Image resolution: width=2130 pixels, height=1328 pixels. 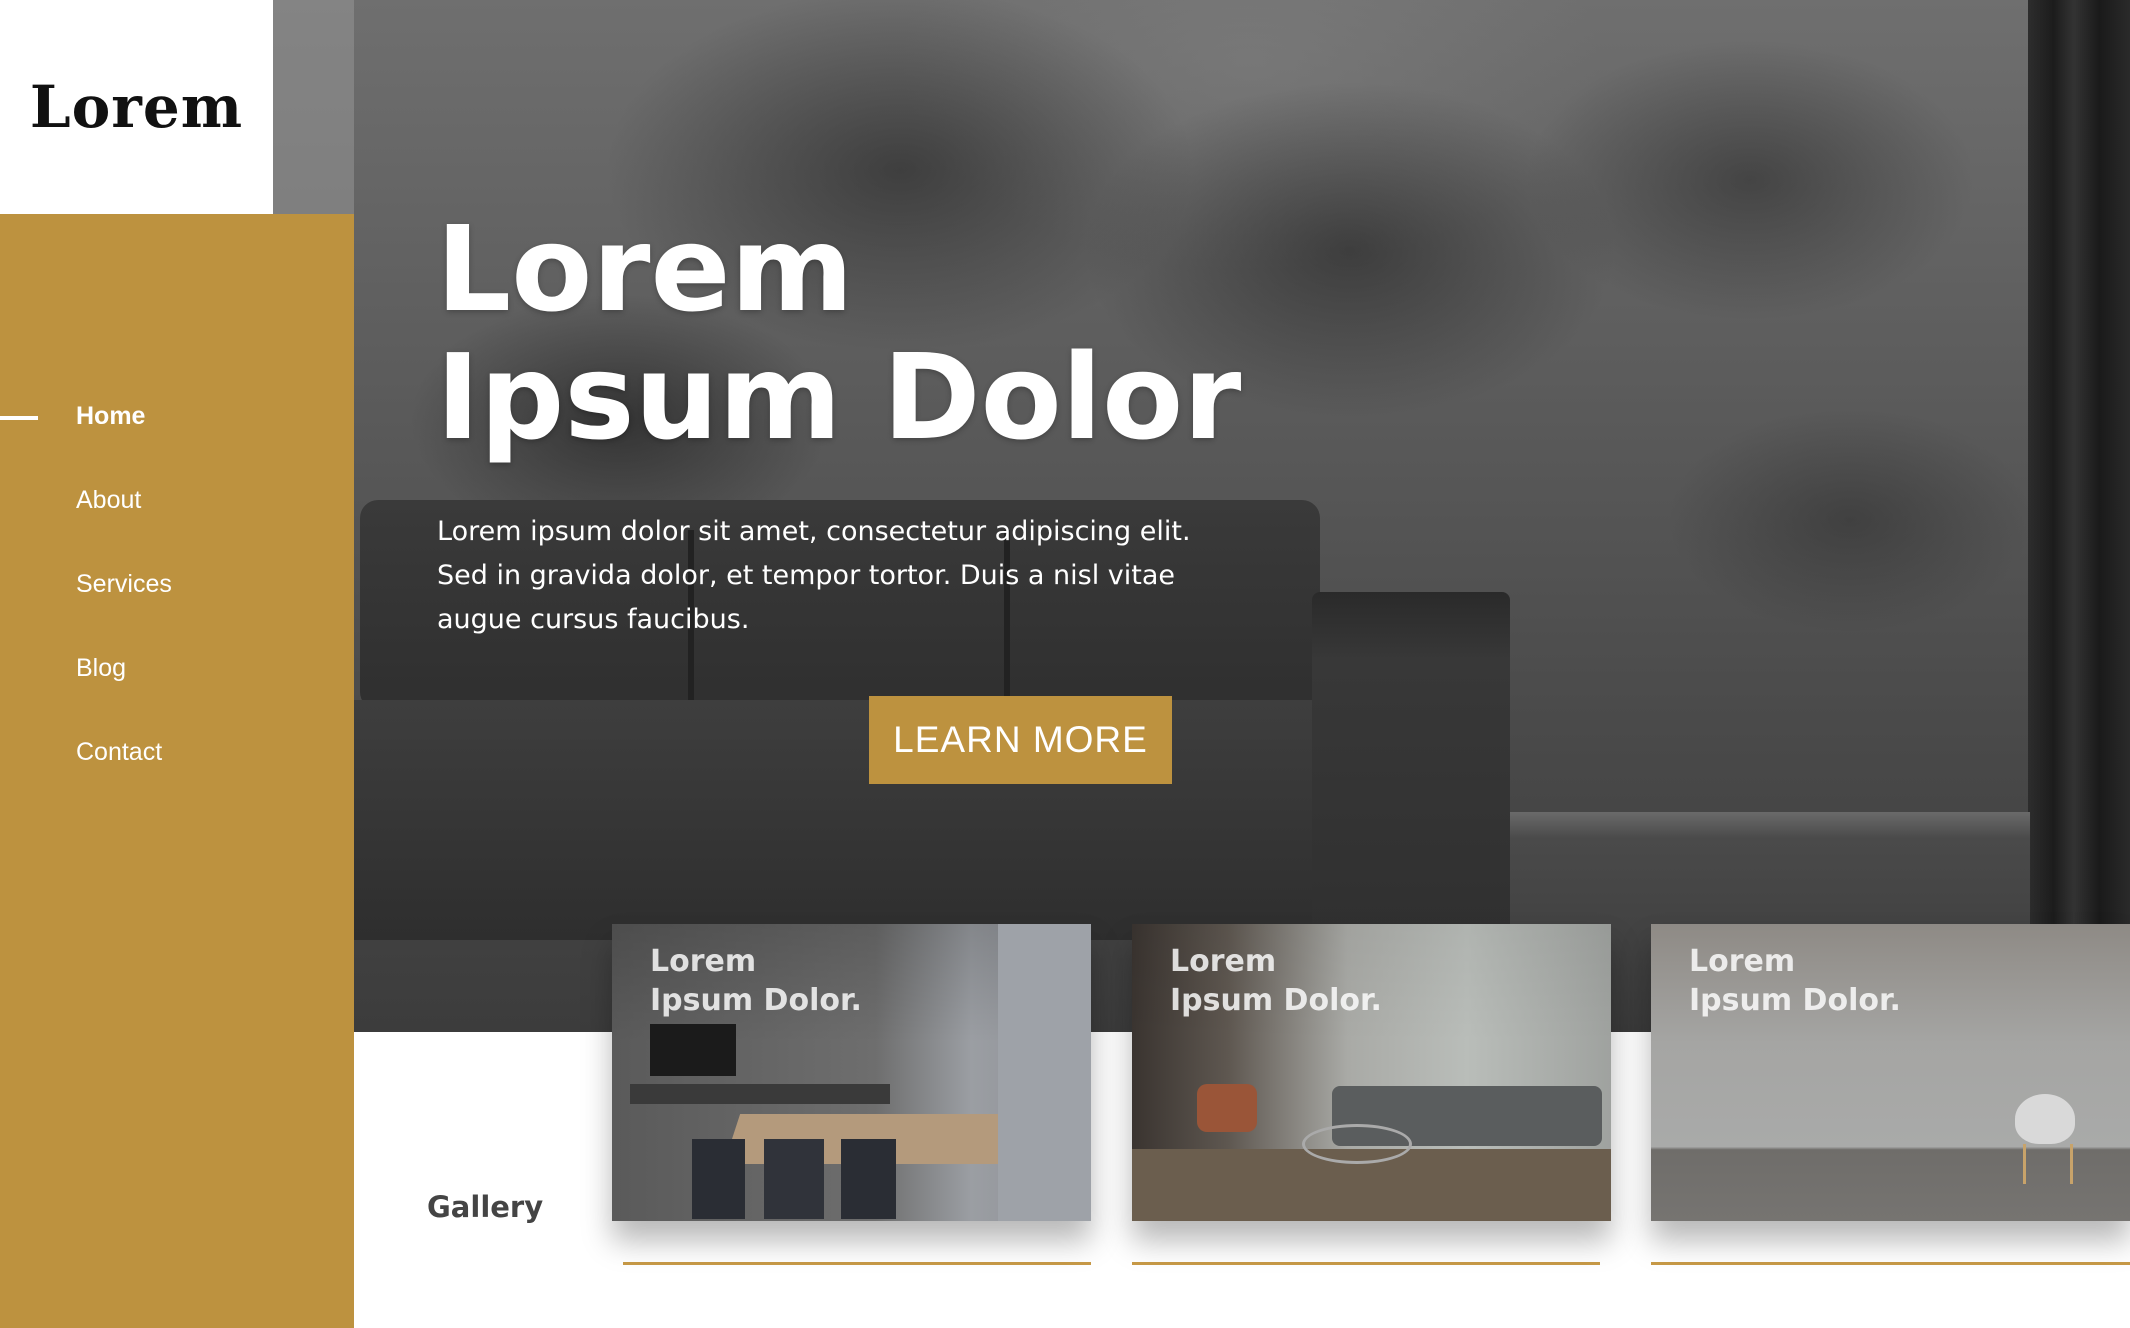 What do you see at coordinates (485, 1207) in the screenshot?
I see `gallery-label: Gallery` at bounding box center [485, 1207].